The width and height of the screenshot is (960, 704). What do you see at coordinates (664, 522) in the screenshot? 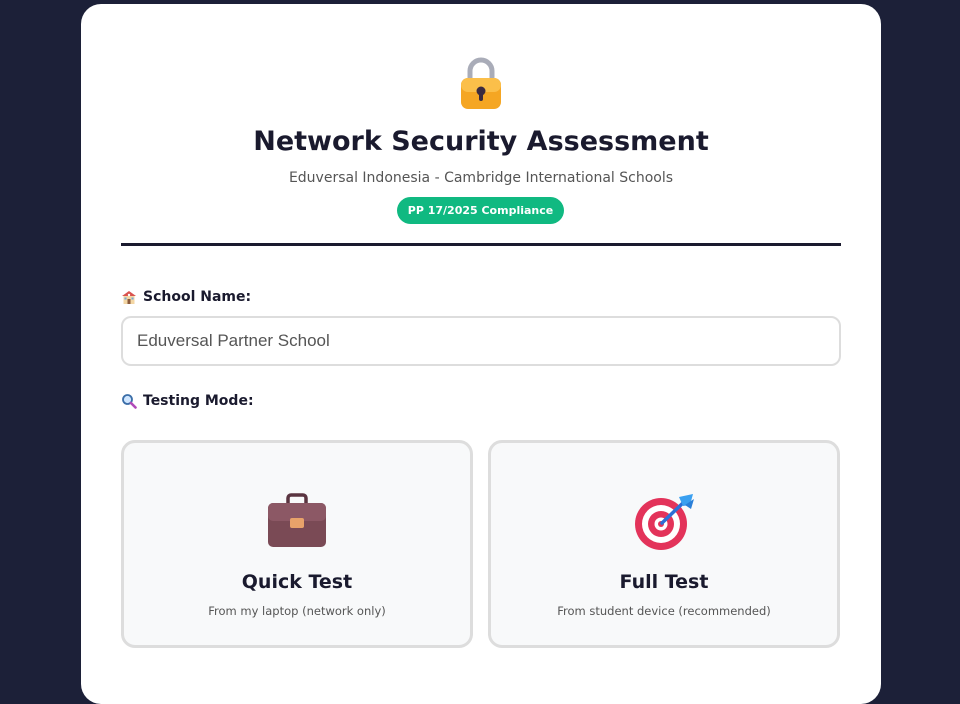
I see `target-icon` at bounding box center [664, 522].